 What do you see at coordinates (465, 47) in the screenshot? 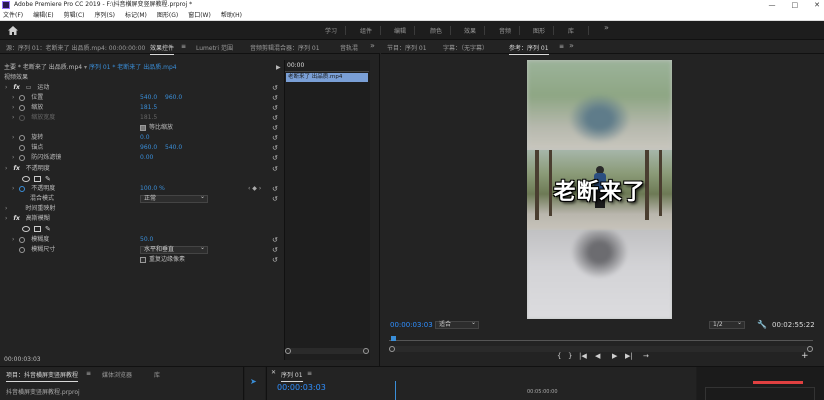
I see `tab-captions: 字幕：（无字幕）` at bounding box center [465, 47].